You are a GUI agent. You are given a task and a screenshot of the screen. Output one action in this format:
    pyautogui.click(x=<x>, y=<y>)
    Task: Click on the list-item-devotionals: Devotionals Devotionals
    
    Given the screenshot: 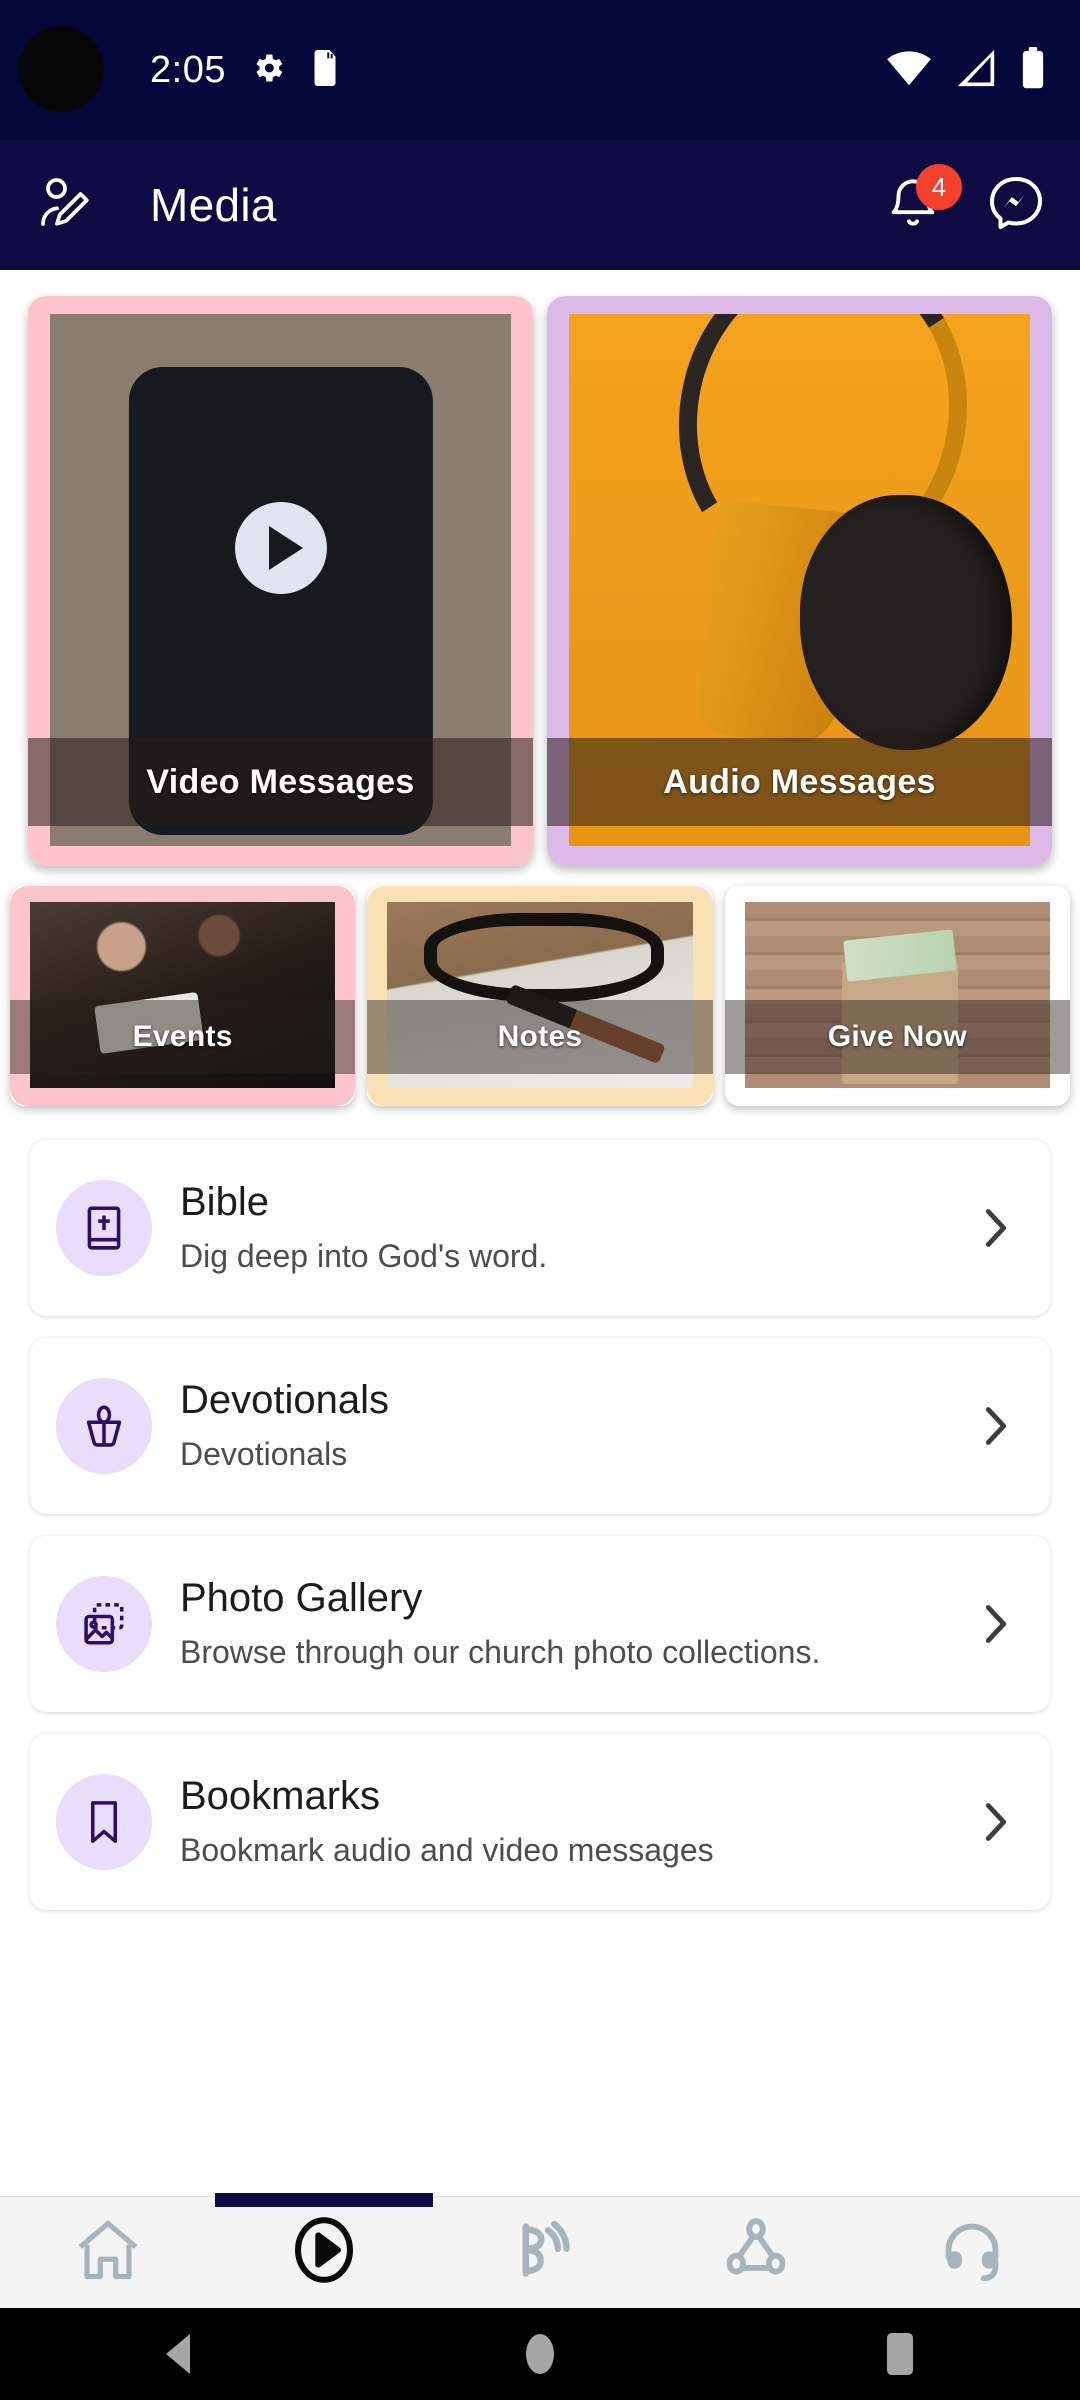 What is the action you would take?
    pyautogui.click(x=540, y=1426)
    